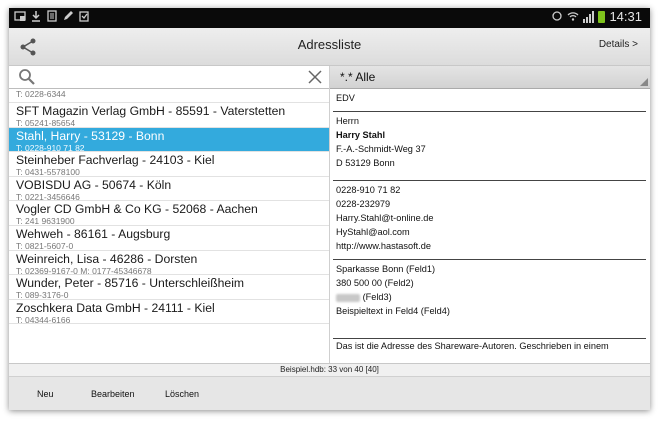 Image resolution: width=661 pixels, height=421 pixels. Describe the element at coordinates (345, 98) in the screenshot. I see `category-value: EDV` at that location.